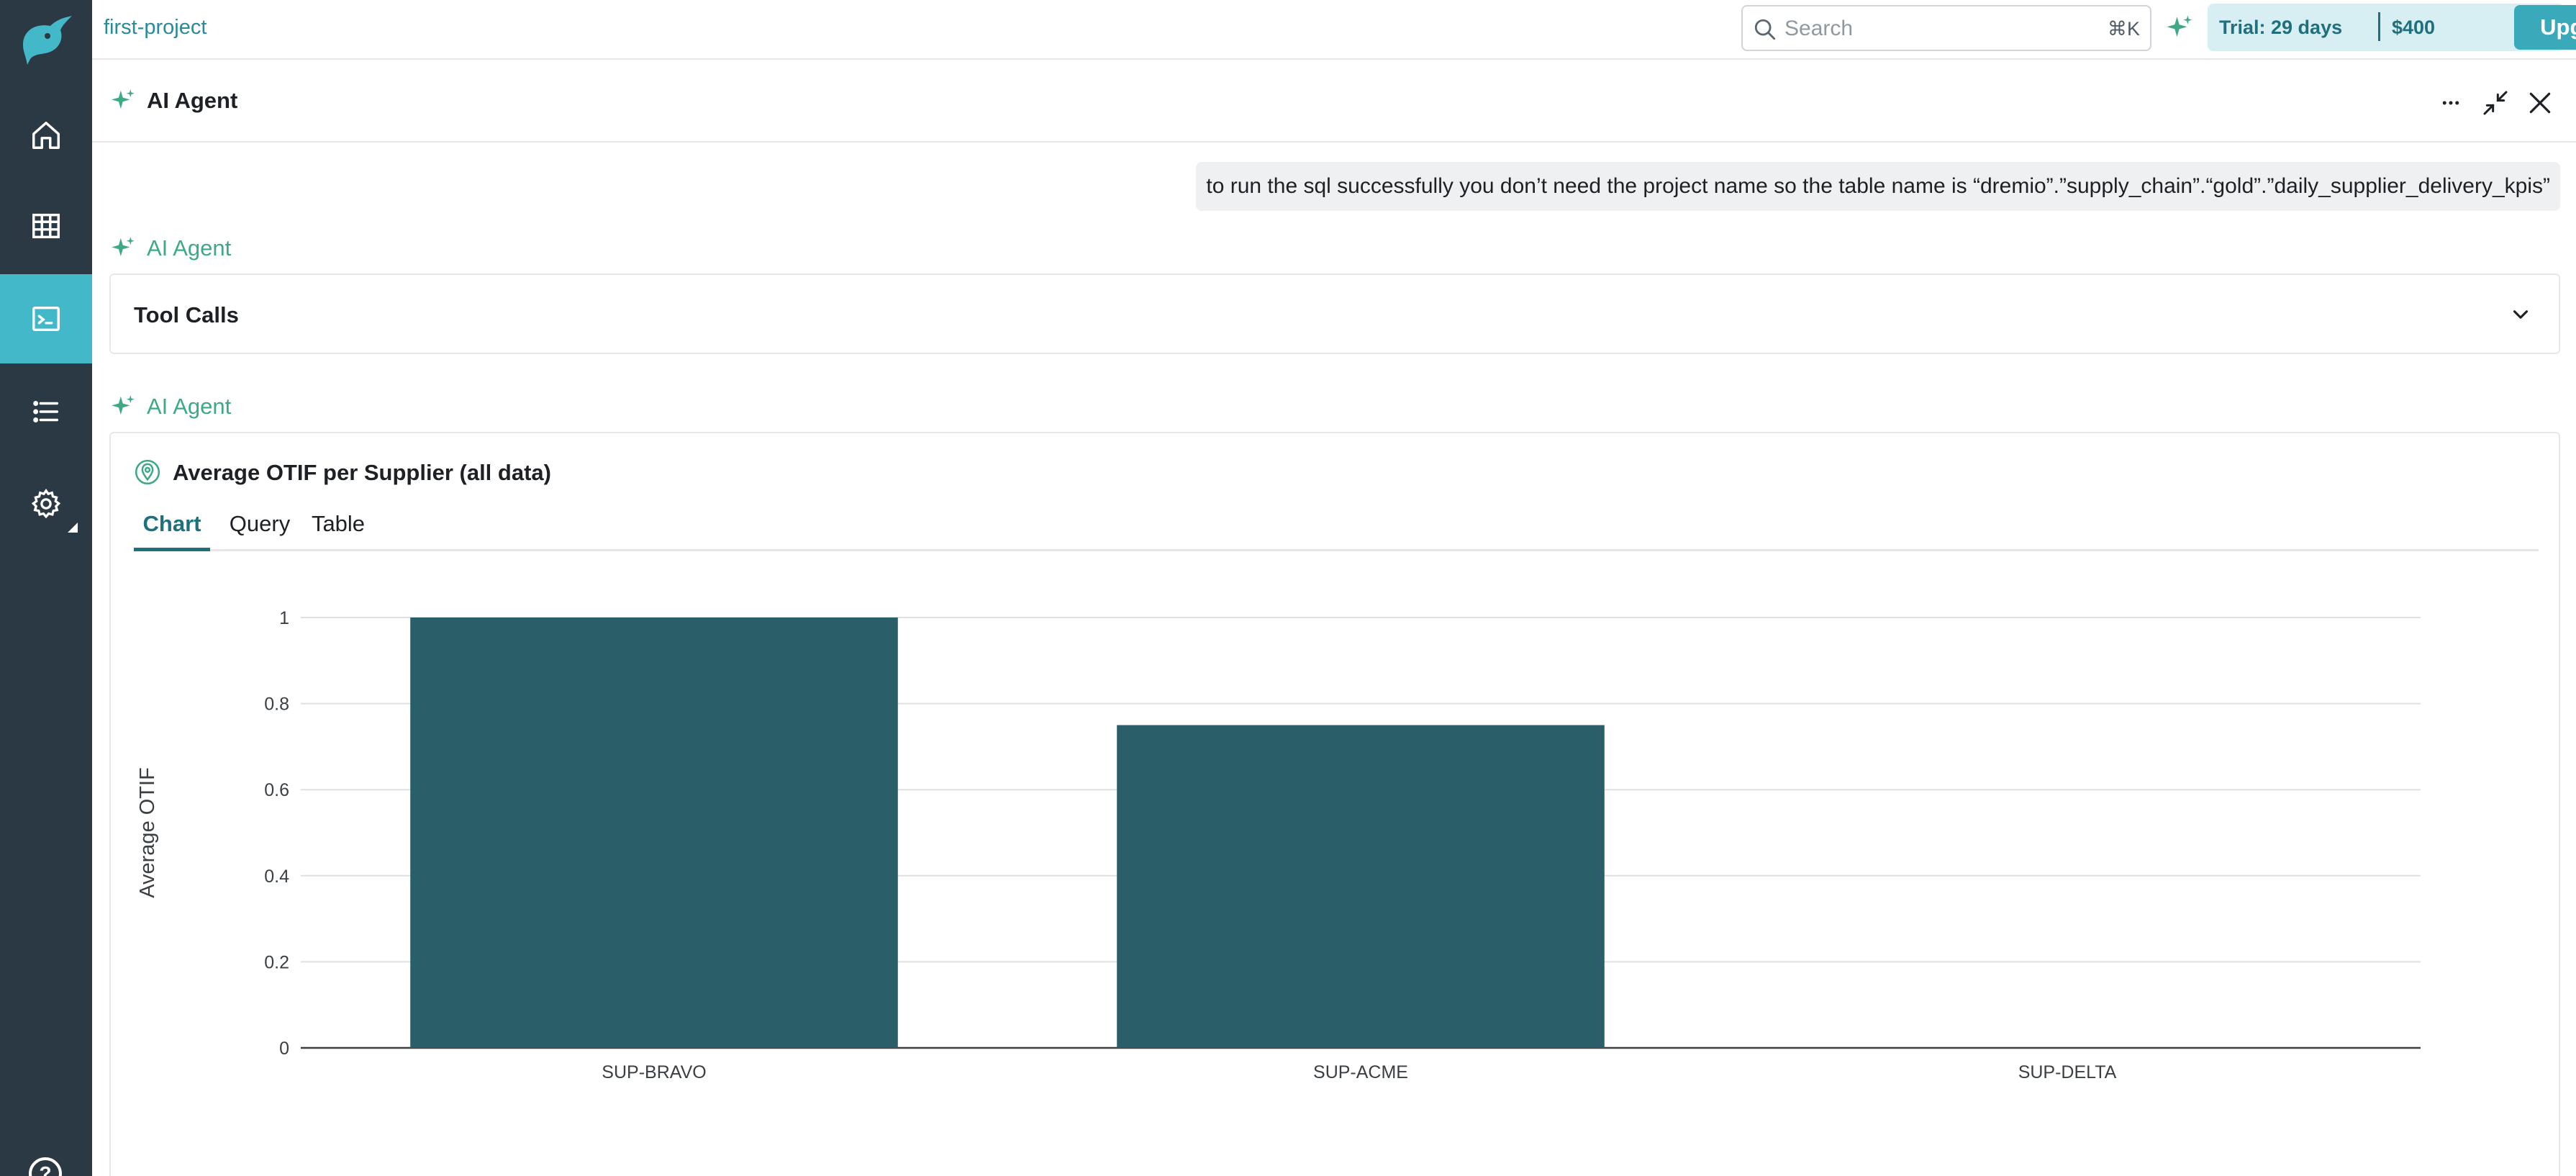  What do you see at coordinates (276, 877) in the screenshot?
I see `y-tick-label: 0.4` at bounding box center [276, 877].